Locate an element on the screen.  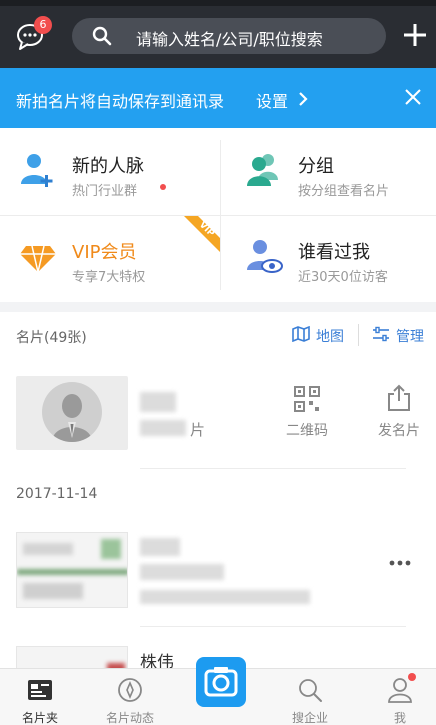
visitors-subtitle: 近30天0位访客 is located at coordinates (343, 277).